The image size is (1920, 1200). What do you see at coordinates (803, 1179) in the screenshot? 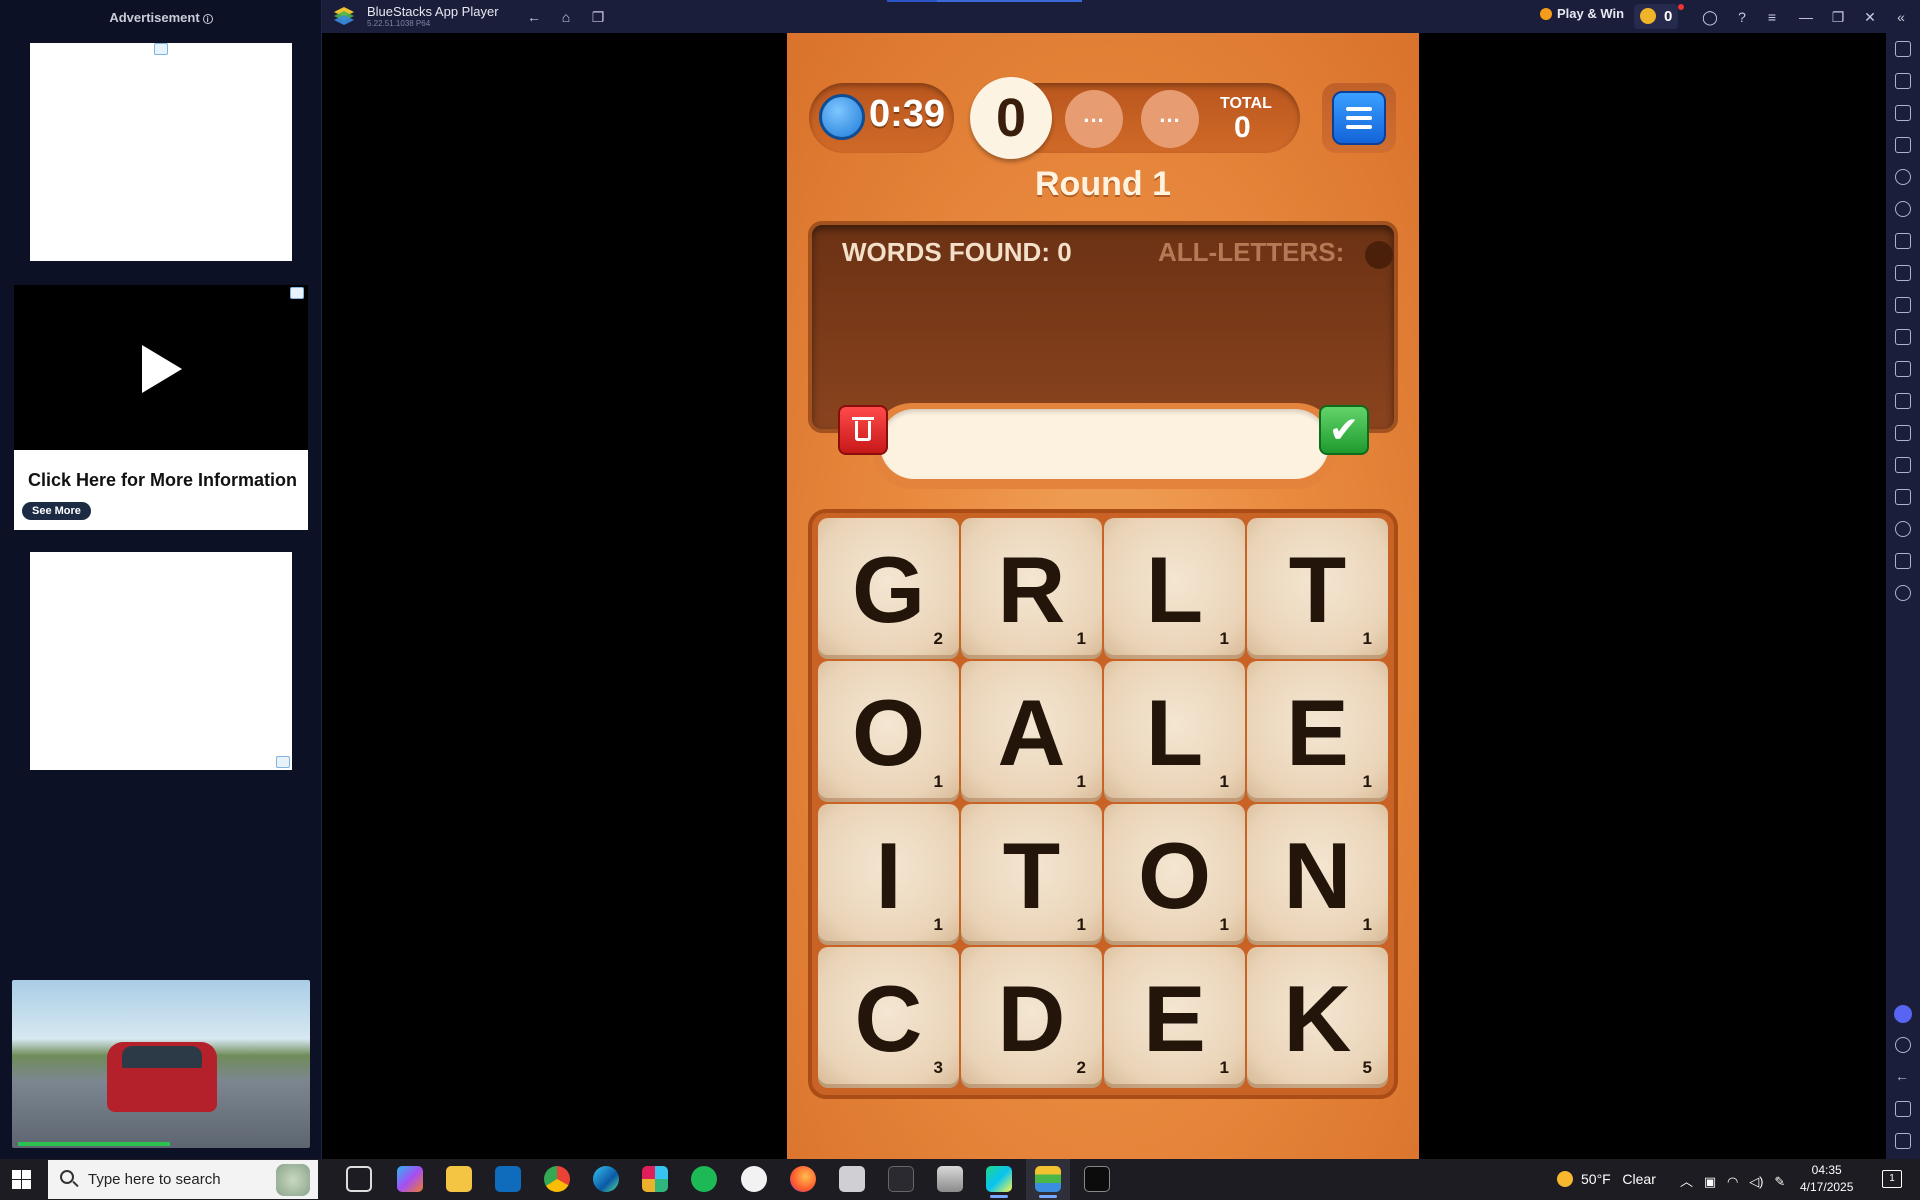
I see `firefox-icon` at bounding box center [803, 1179].